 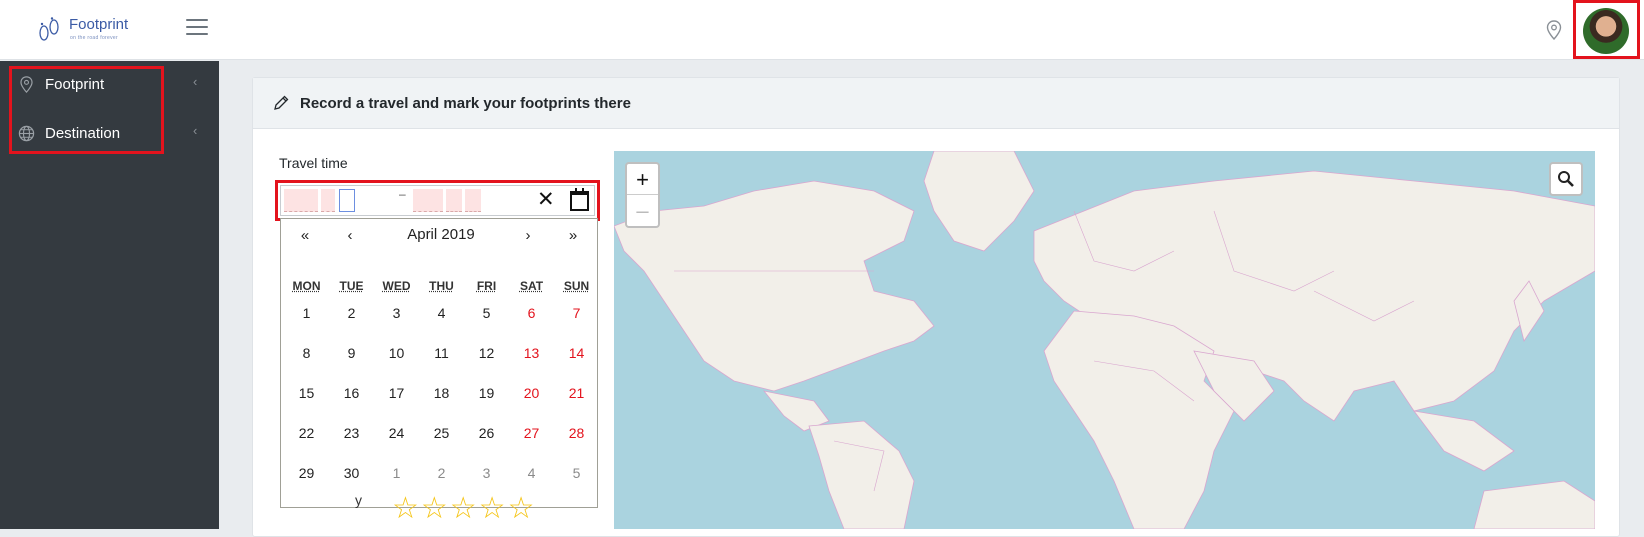 What do you see at coordinates (531, 286) in the screenshot?
I see `weekday-label: SAT` at bounding box center [531, 286].